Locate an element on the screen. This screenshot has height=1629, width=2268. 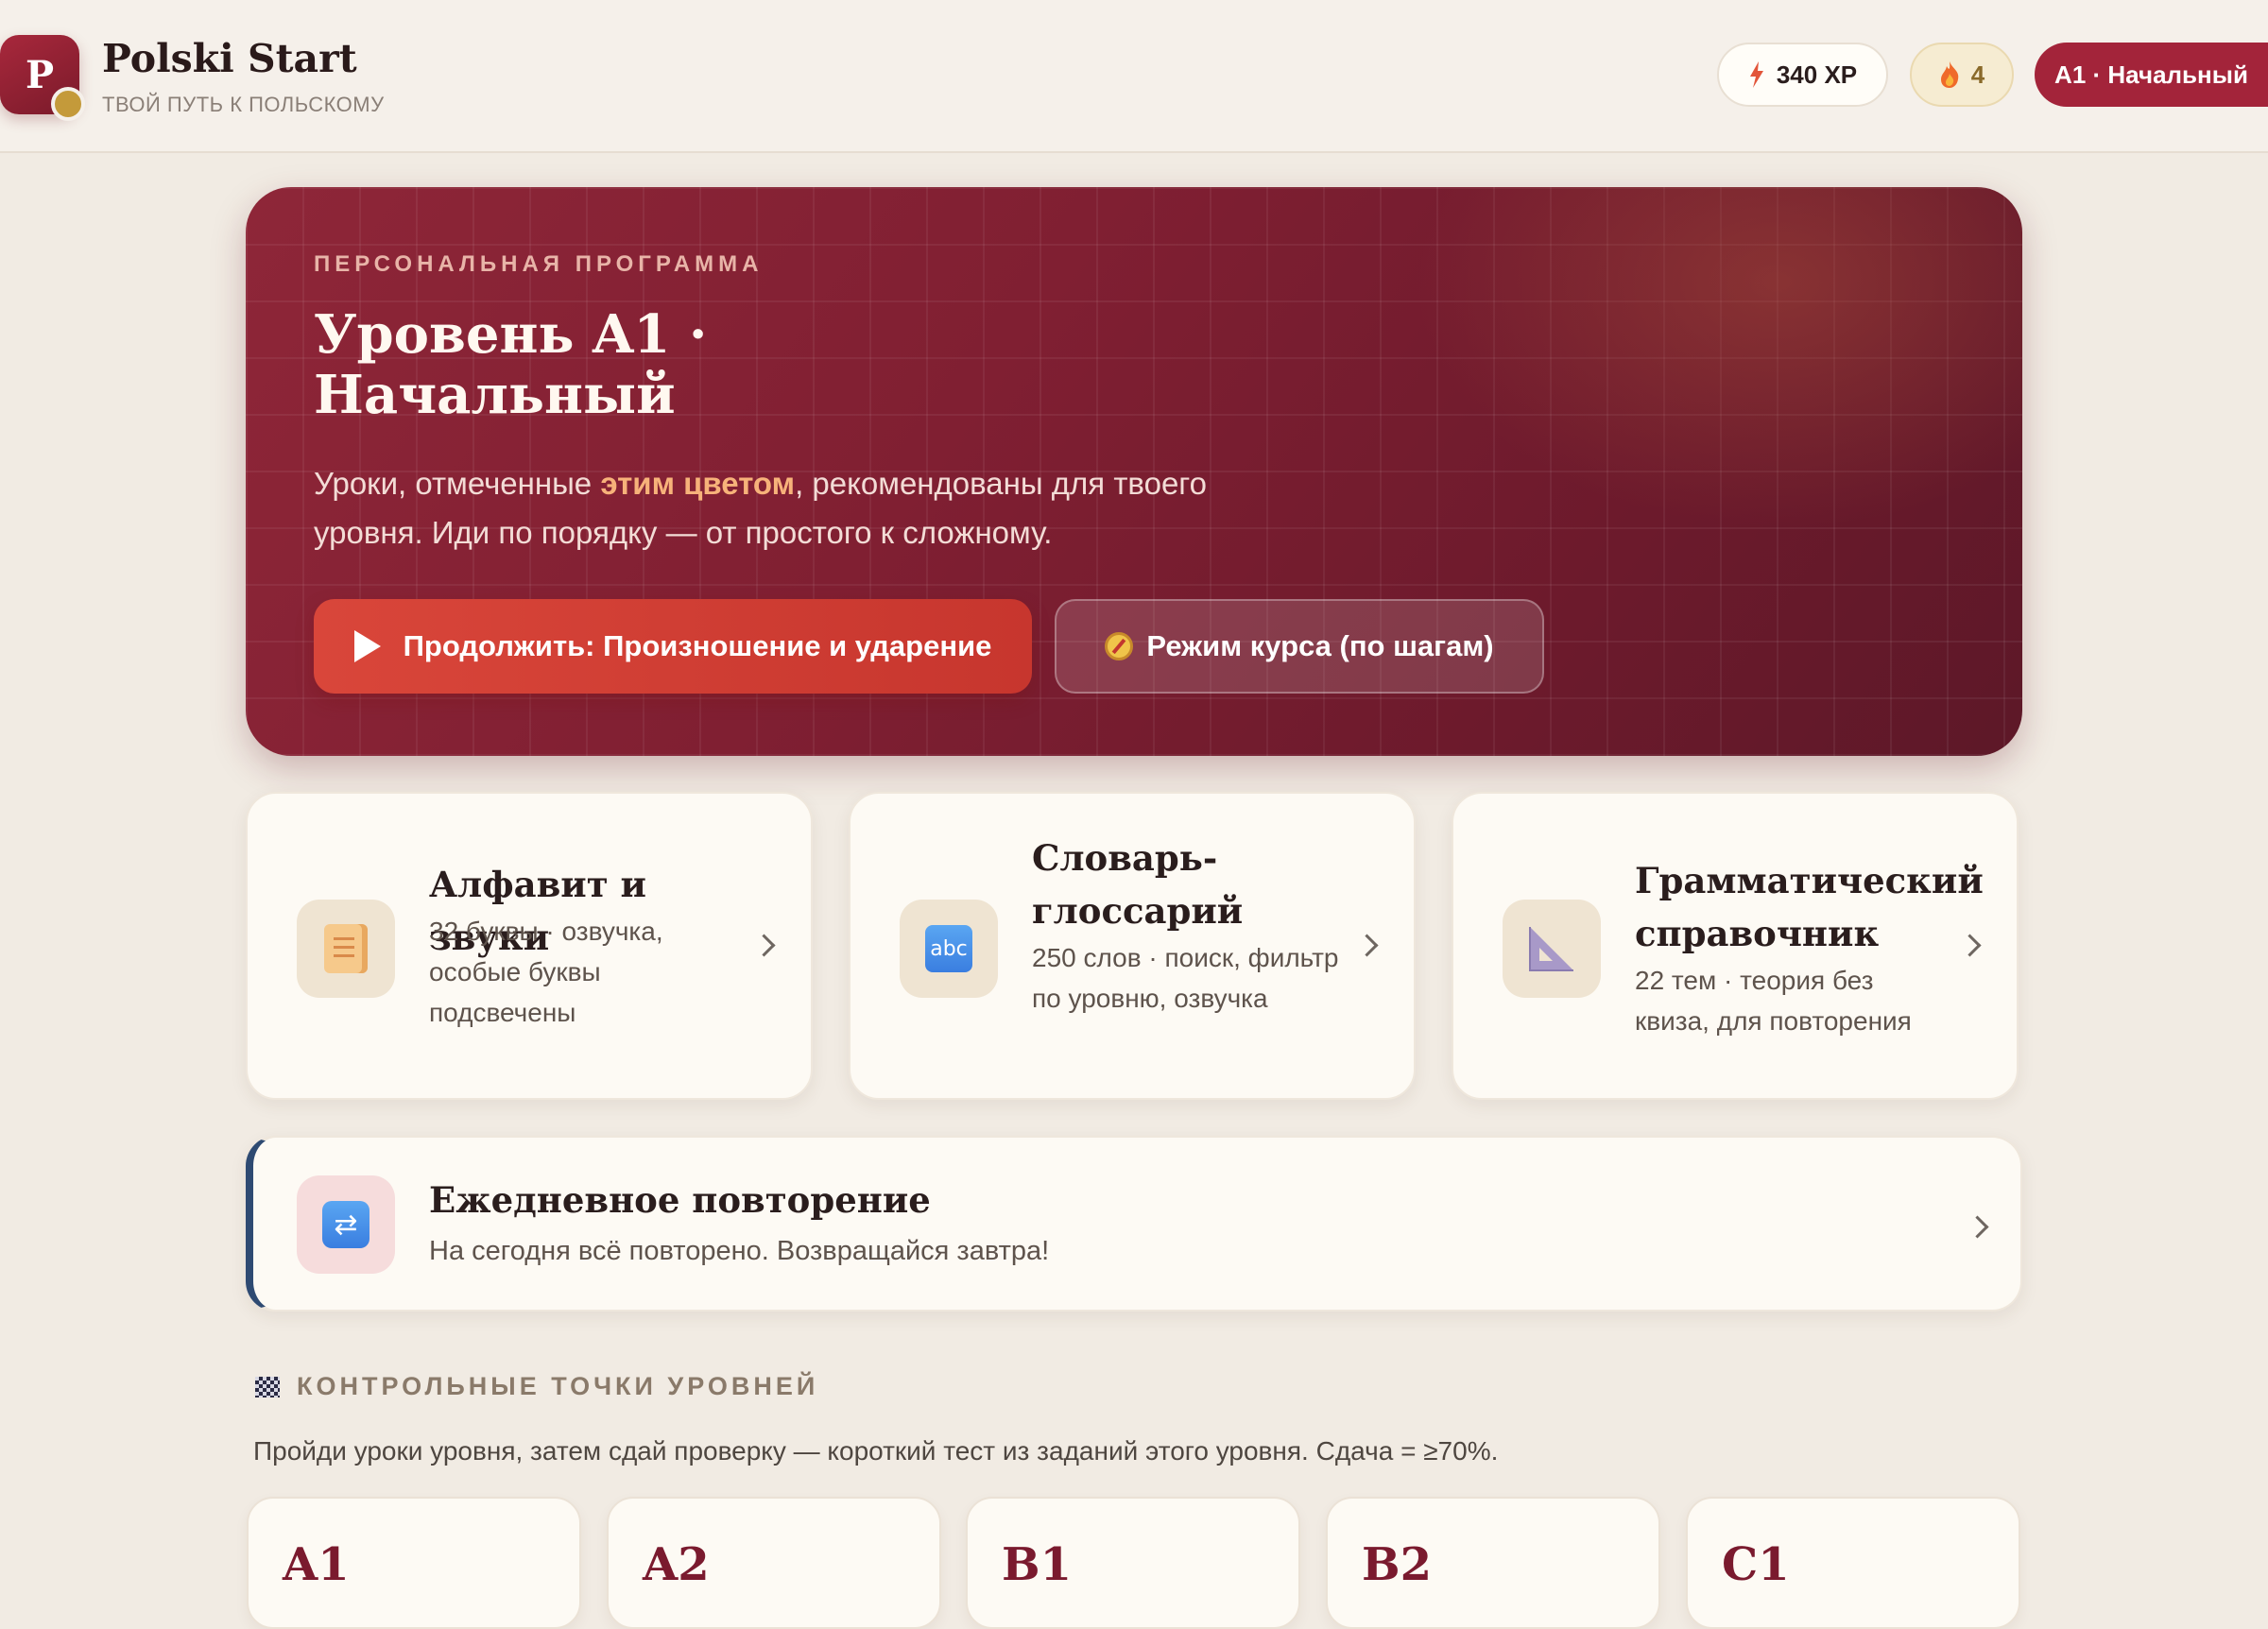
review-icon-bg: ⇄ is located at coordinates (346, 1224).